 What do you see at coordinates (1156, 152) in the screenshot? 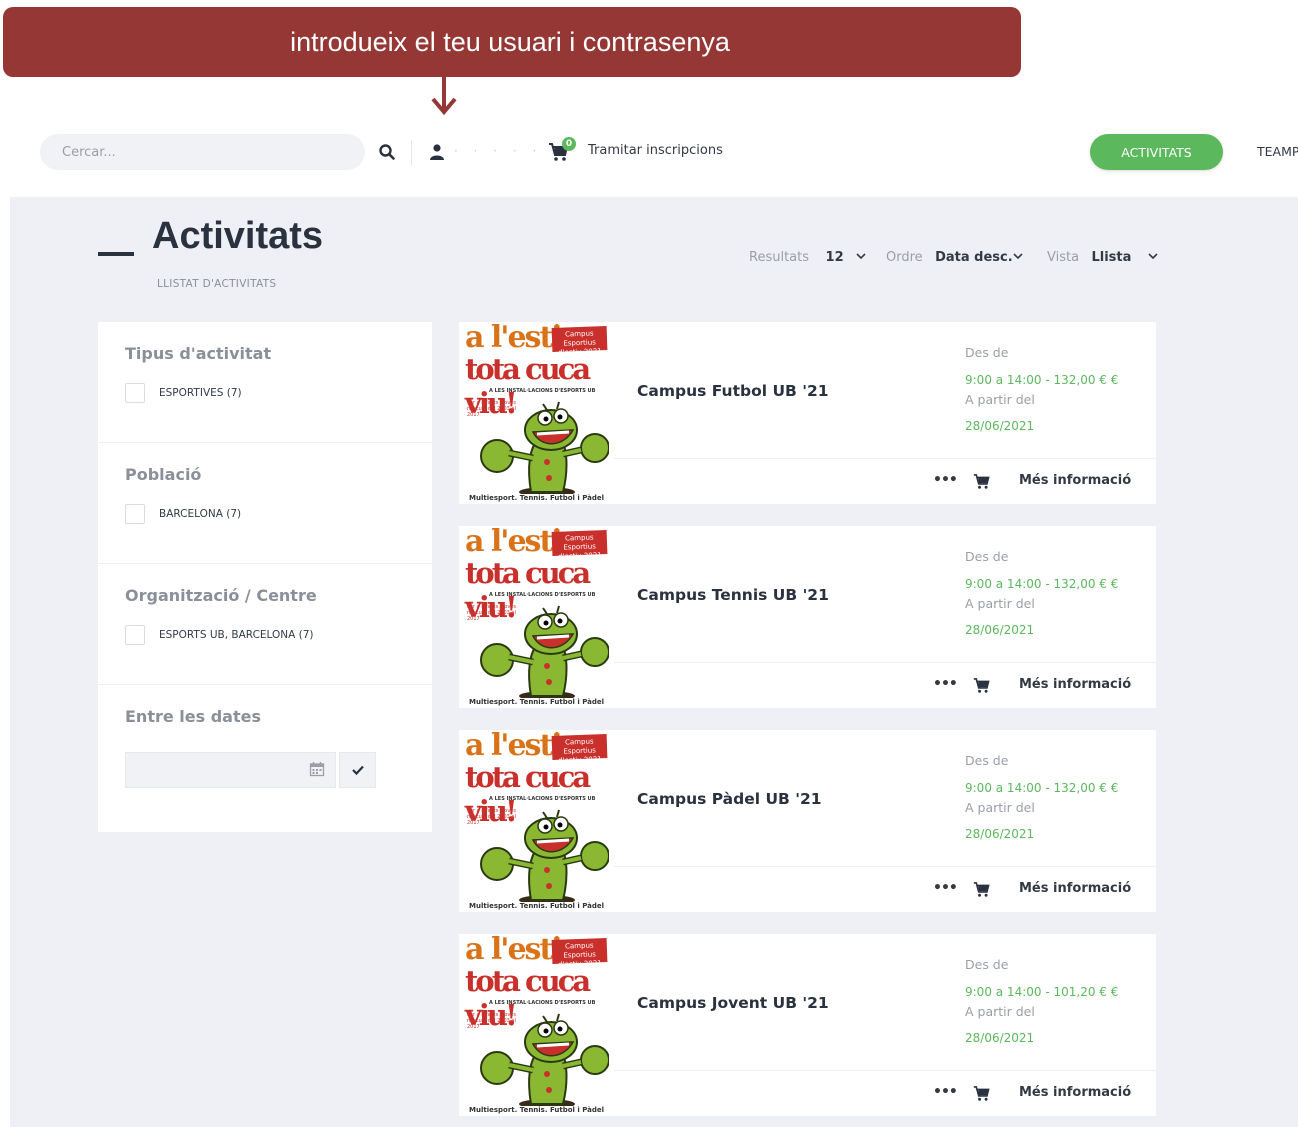
I see `activitats-button: ACTIVITATS` at bounding box center [1156, 152].